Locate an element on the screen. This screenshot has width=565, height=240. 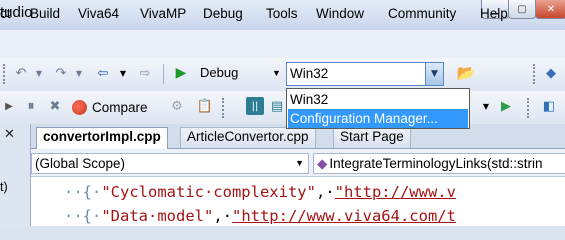
member-combo: ◆ IntegrateTerminologyLinks(std::strin is located at coordinates (439, 163).